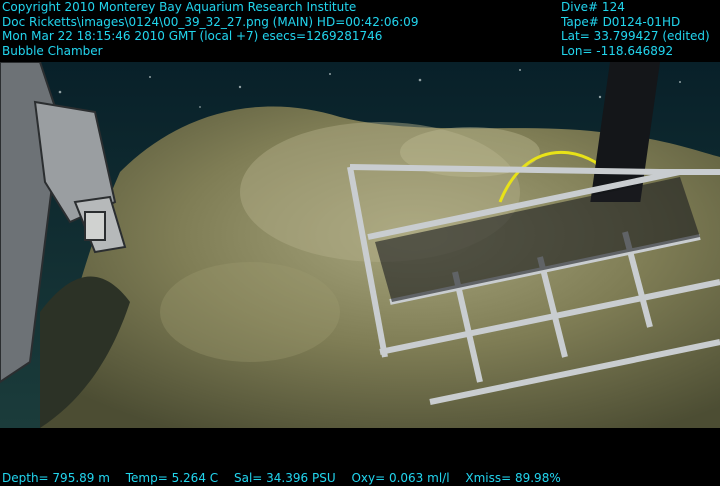  I want to click on oxygen-readout: Oxy= 0.063 ml/l, so click(400, 478).